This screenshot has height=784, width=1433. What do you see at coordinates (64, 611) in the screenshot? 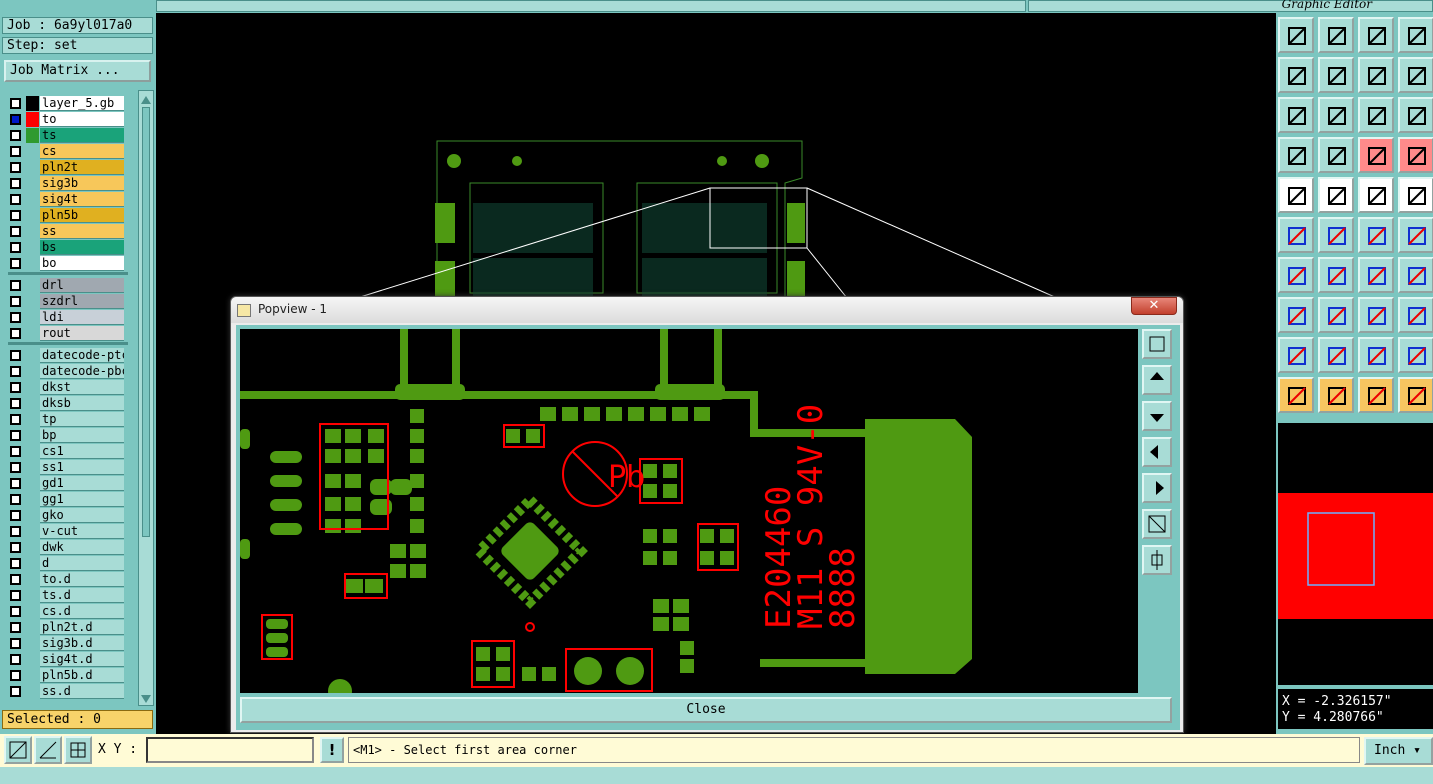
I see `layer-row-cs-d: cs.d` at bounding box center [64, 611].